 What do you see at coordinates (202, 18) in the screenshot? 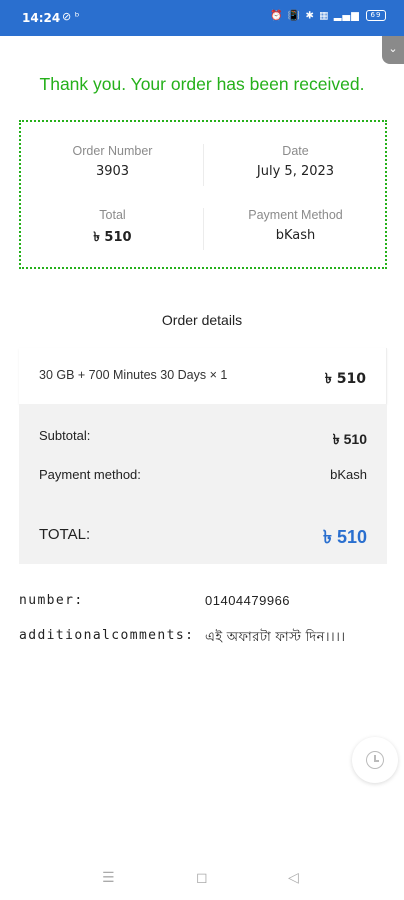
I see `status-bar: 14:24 ⊘ ᵇ ⏰ 📳 ✱ ▦ ▂▄▆ 69` at bounding box center [202, 18].